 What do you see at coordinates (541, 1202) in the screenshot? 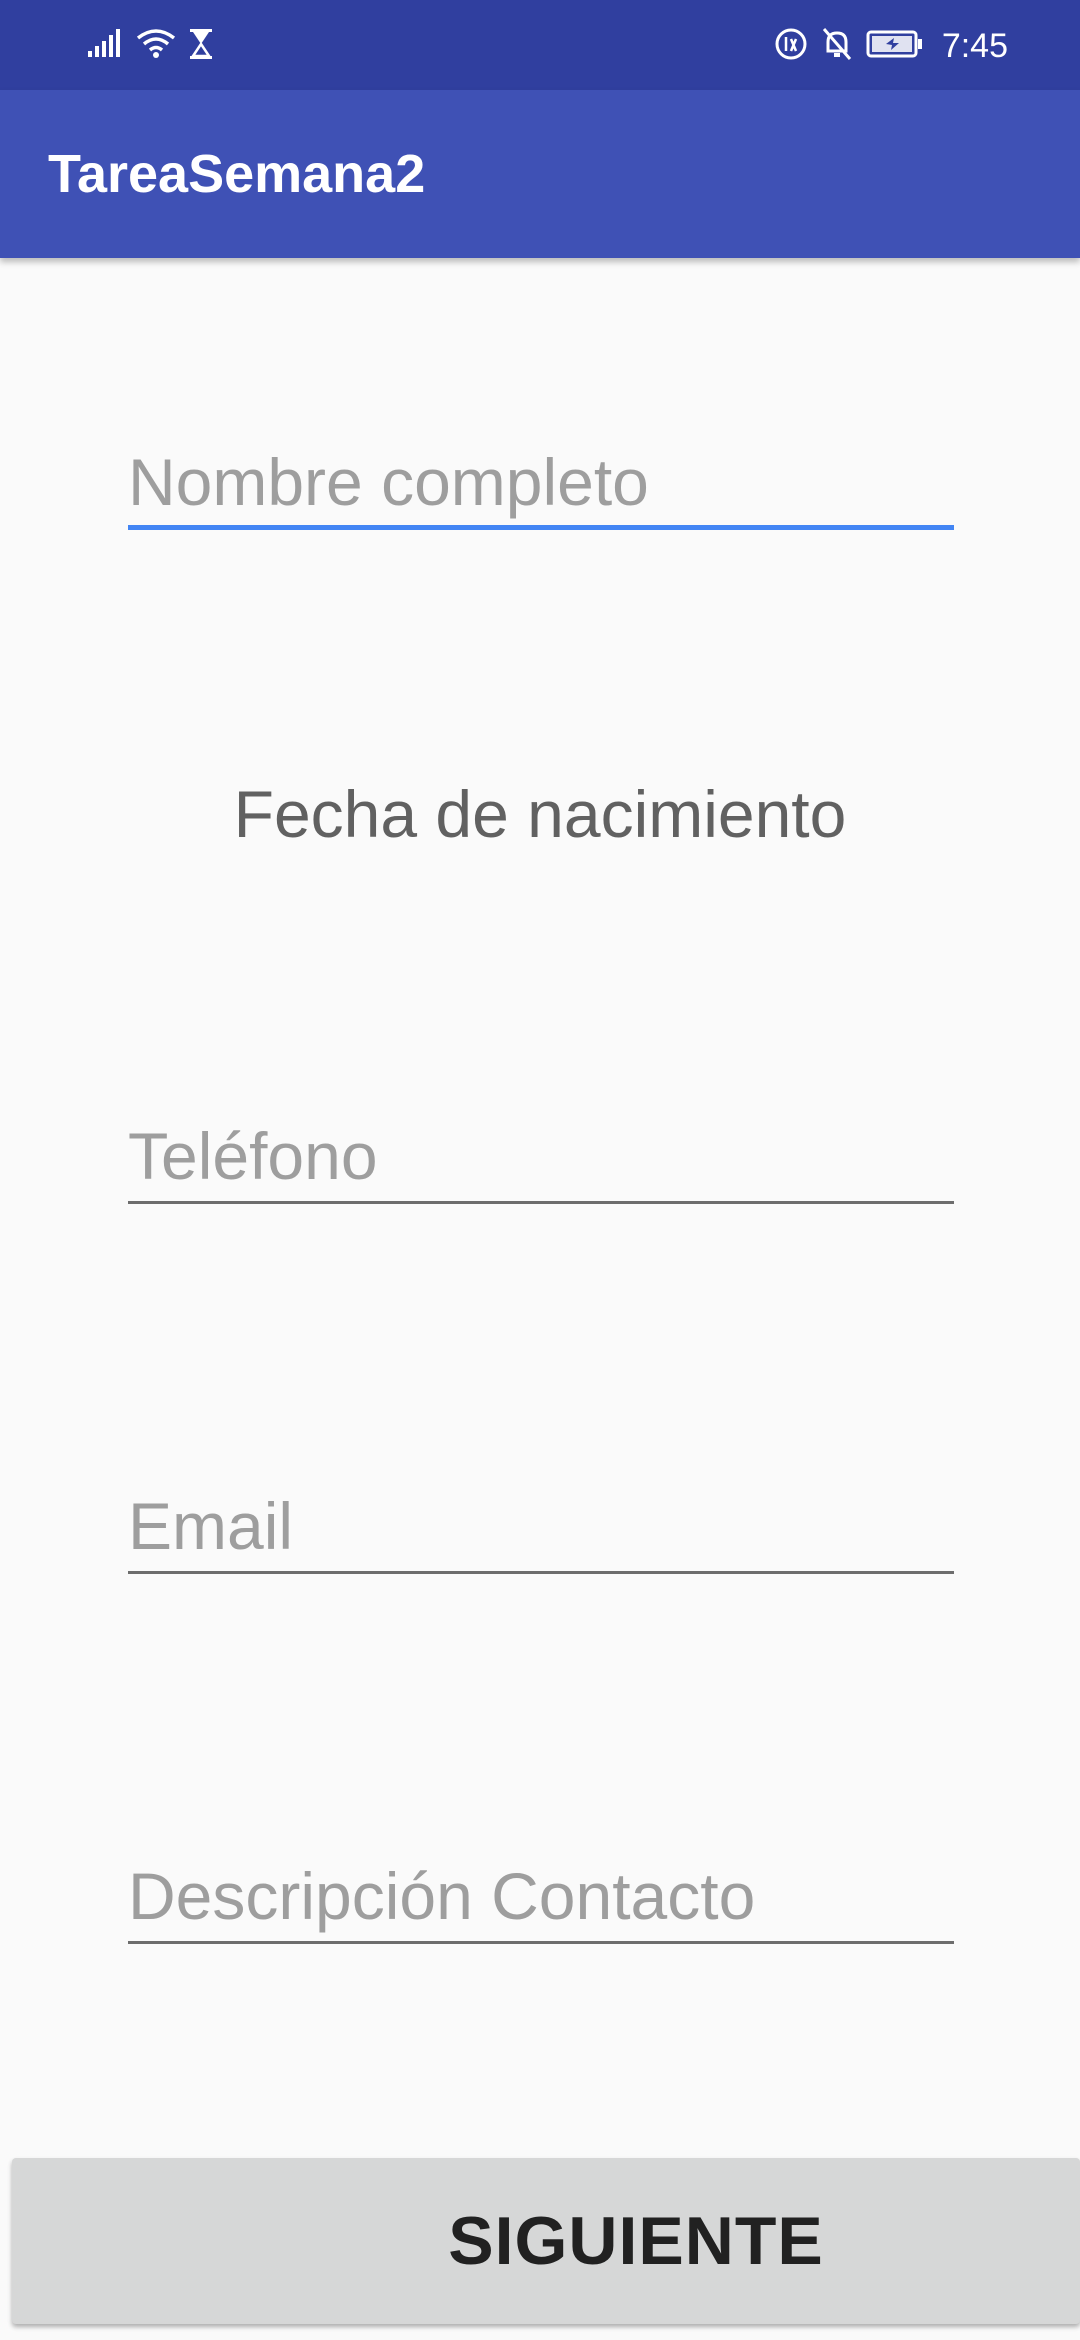
I see `phone-field-underline` at bounding box center [541, 1202].